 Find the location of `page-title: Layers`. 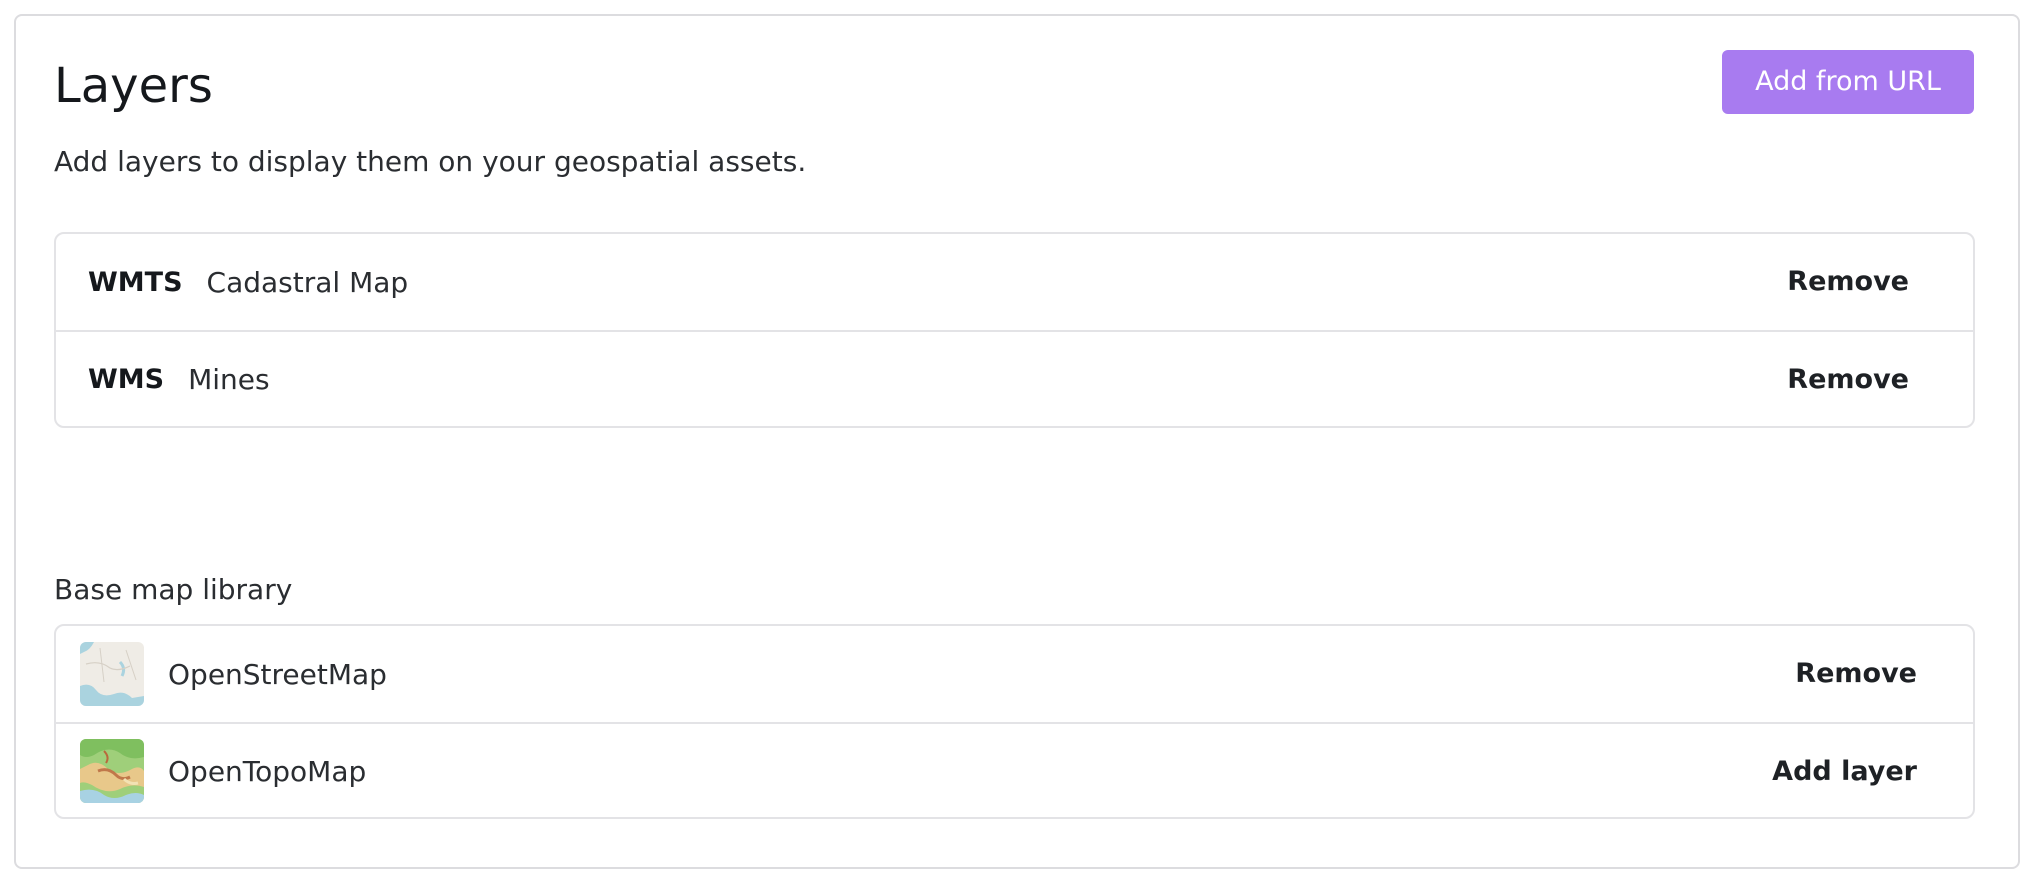

page-title: Layers is located at coordinates (133, 86).